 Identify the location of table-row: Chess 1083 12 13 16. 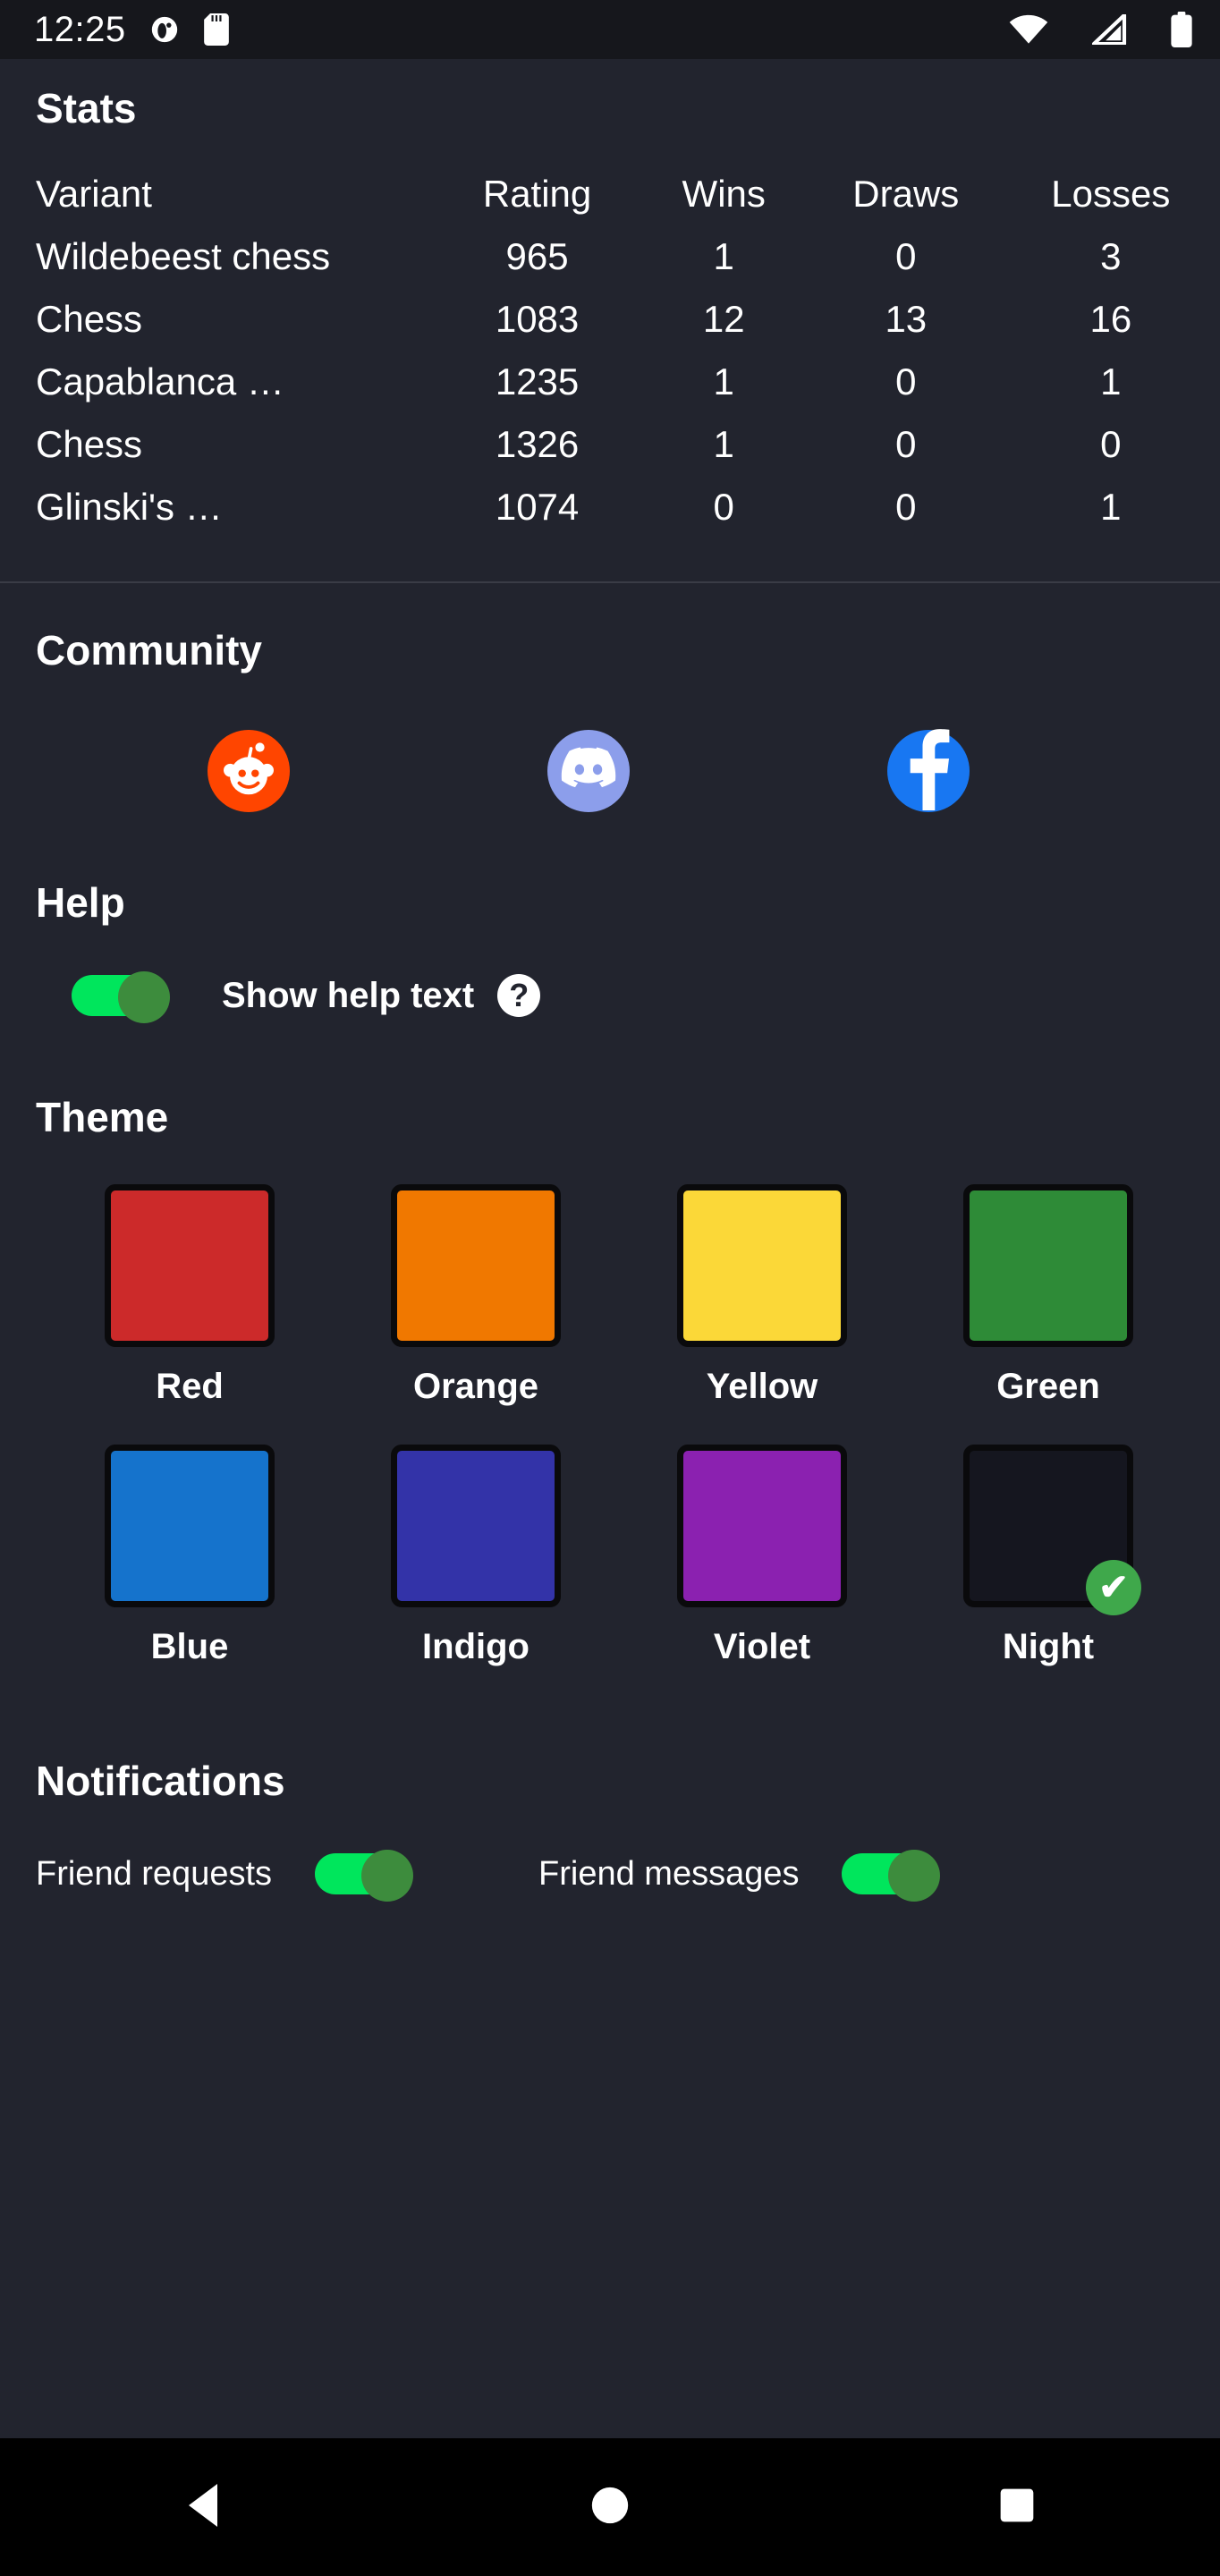
(610, 319).